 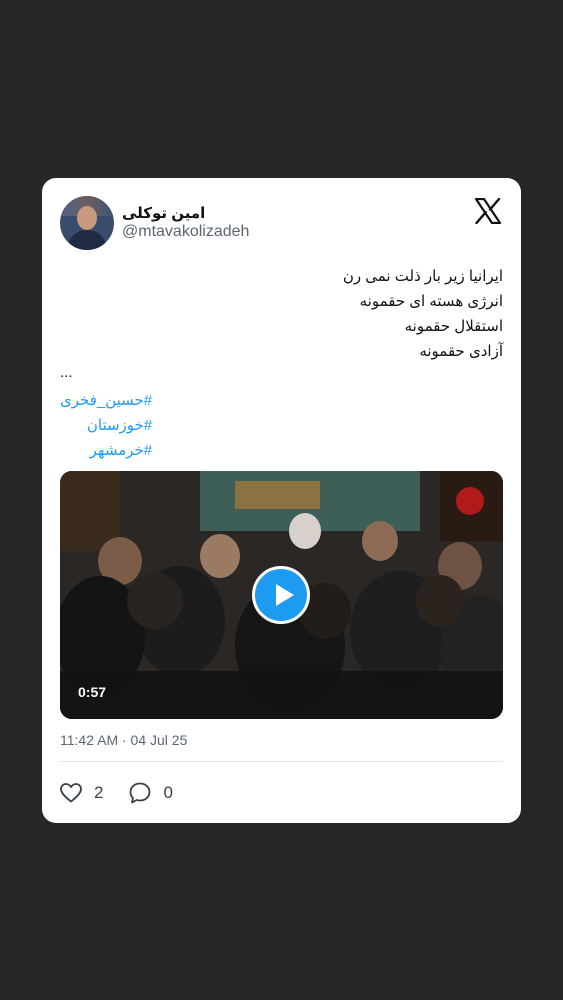 I want to click on like-button: 2, so click(x=81, y=793).